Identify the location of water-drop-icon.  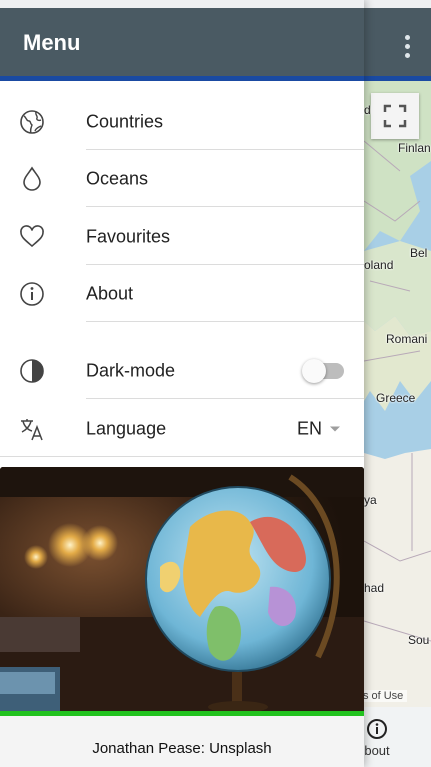
(32, 178).